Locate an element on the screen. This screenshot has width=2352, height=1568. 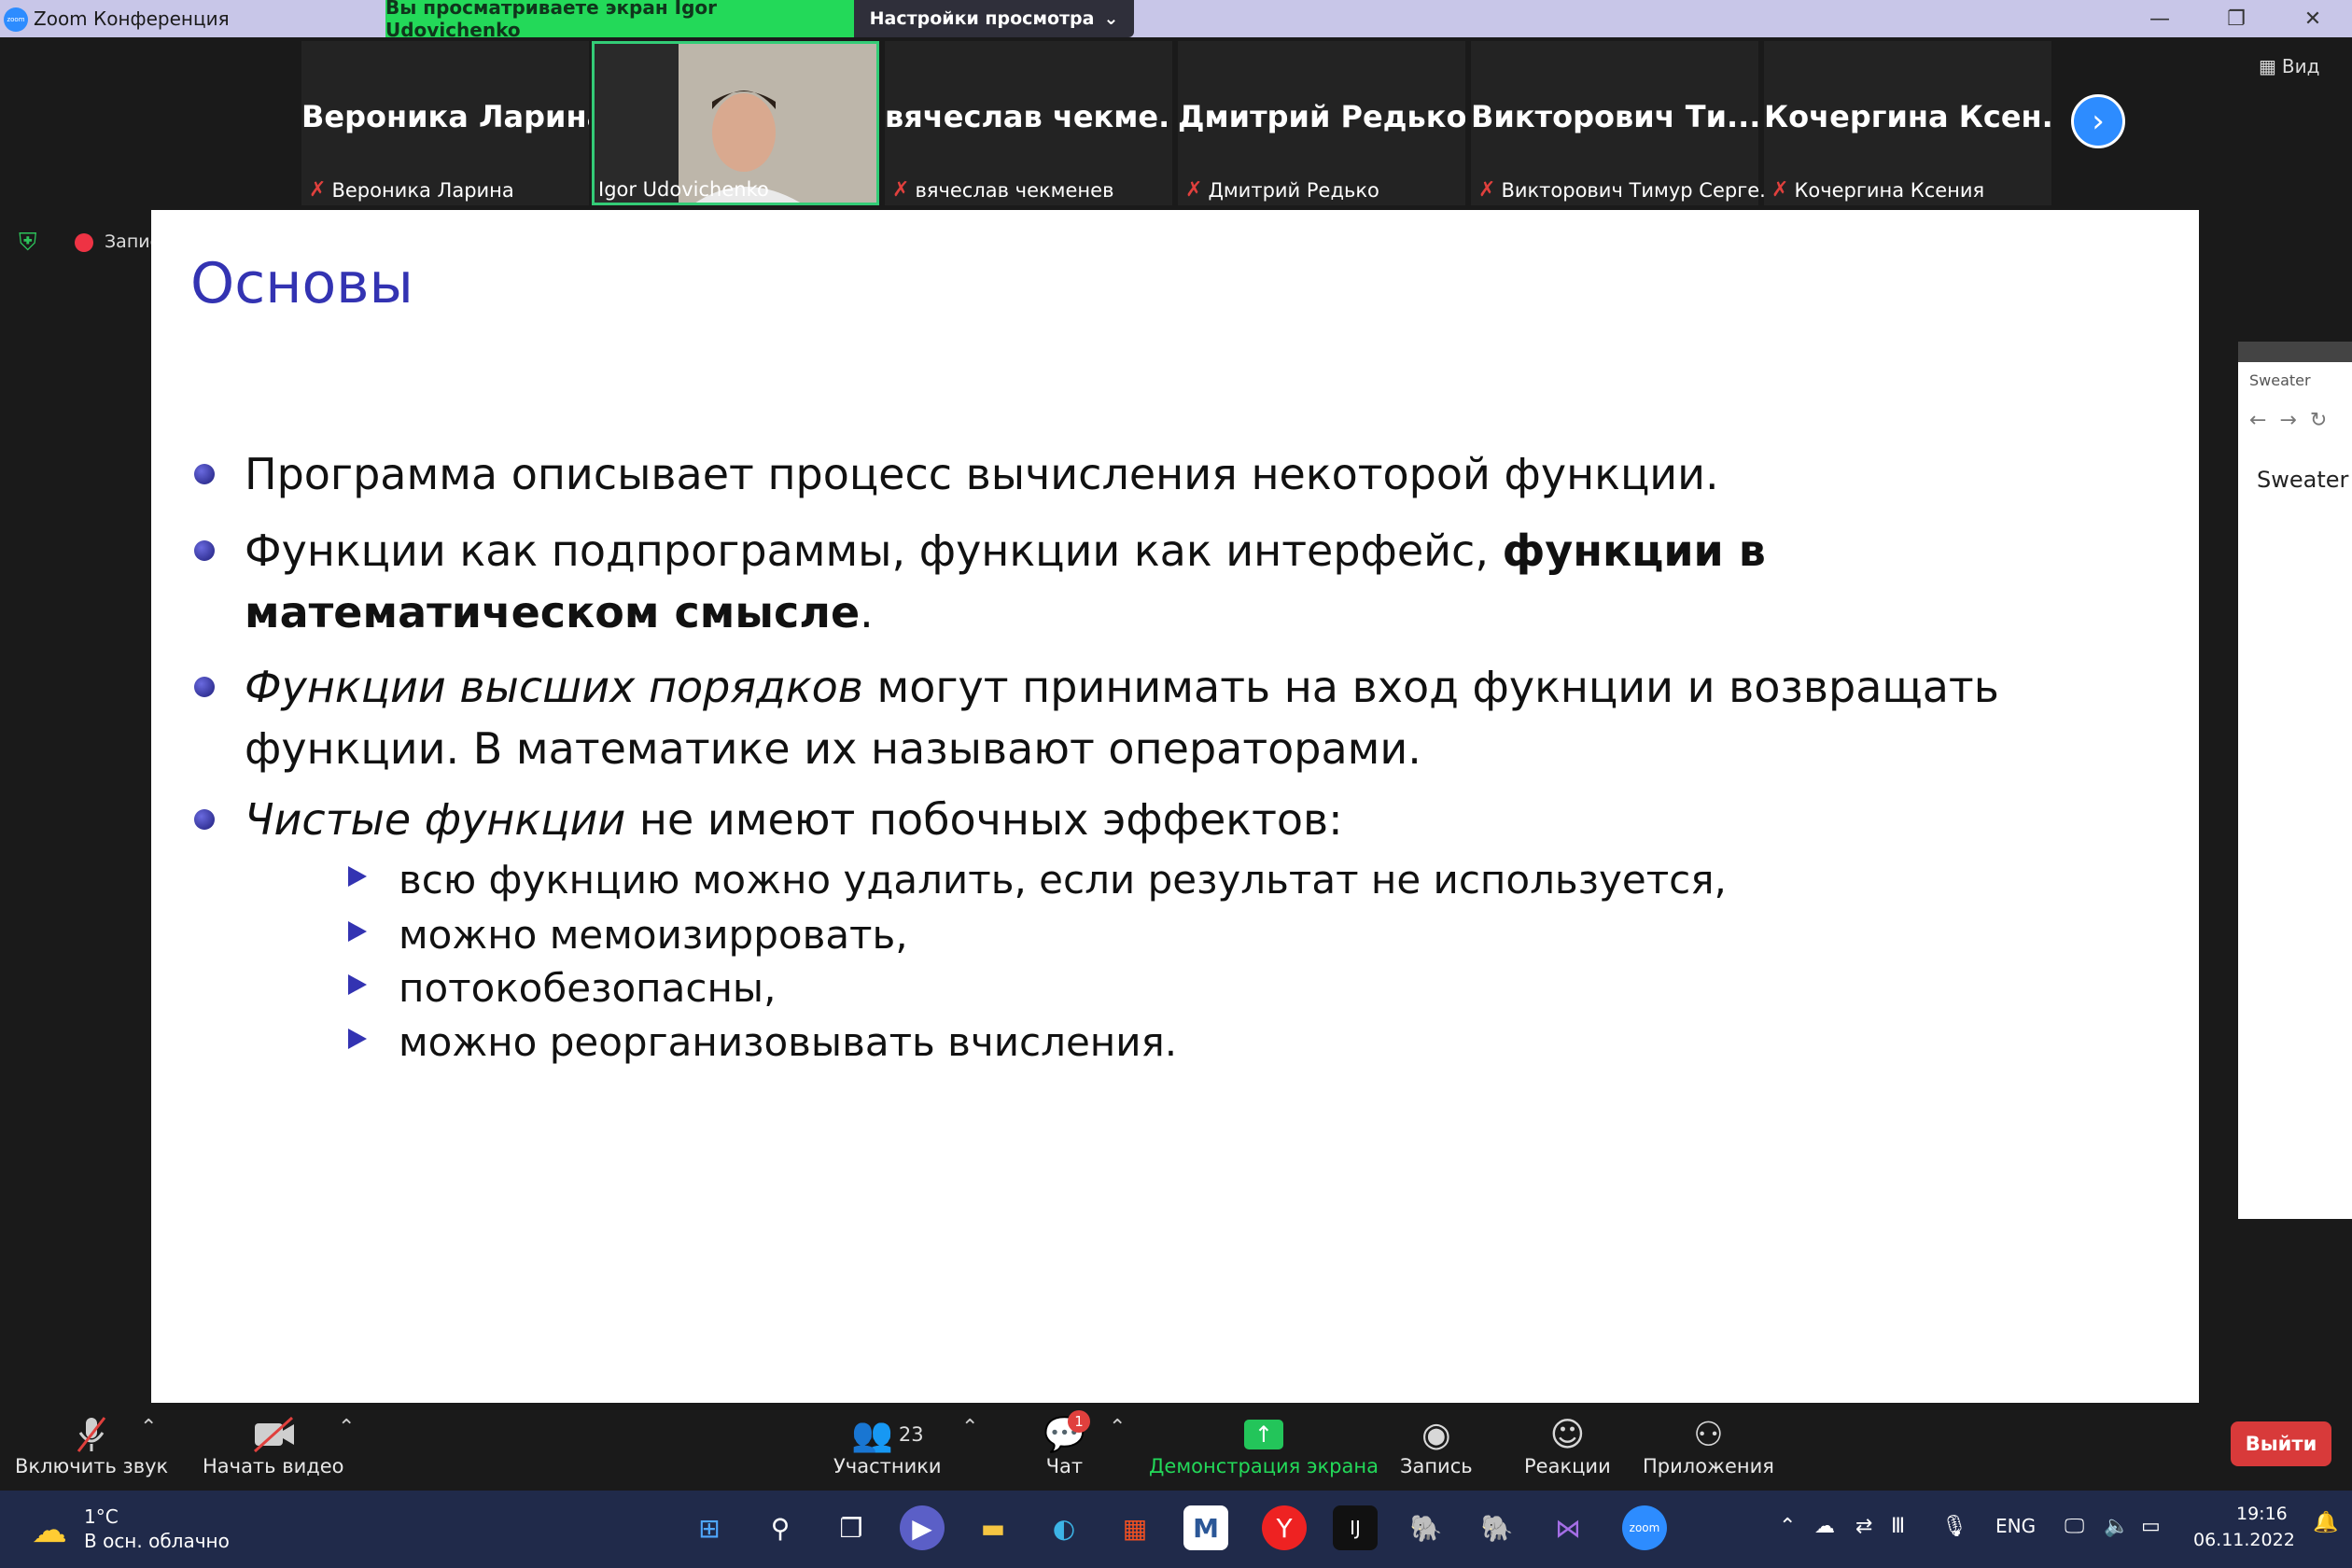
search-icon: ⚲ is located at coordinates (780, 1527).